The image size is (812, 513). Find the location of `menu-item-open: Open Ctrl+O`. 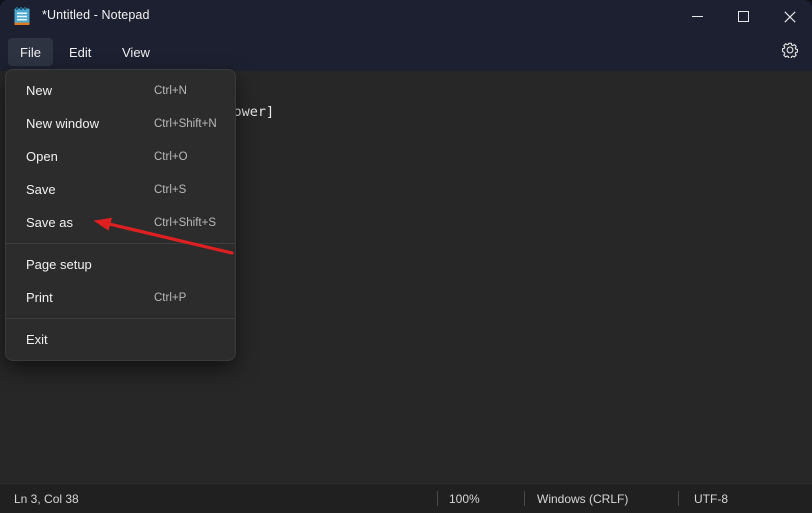

menu-item-open: Open Ctrl+O is located at coordinates (120, 156).